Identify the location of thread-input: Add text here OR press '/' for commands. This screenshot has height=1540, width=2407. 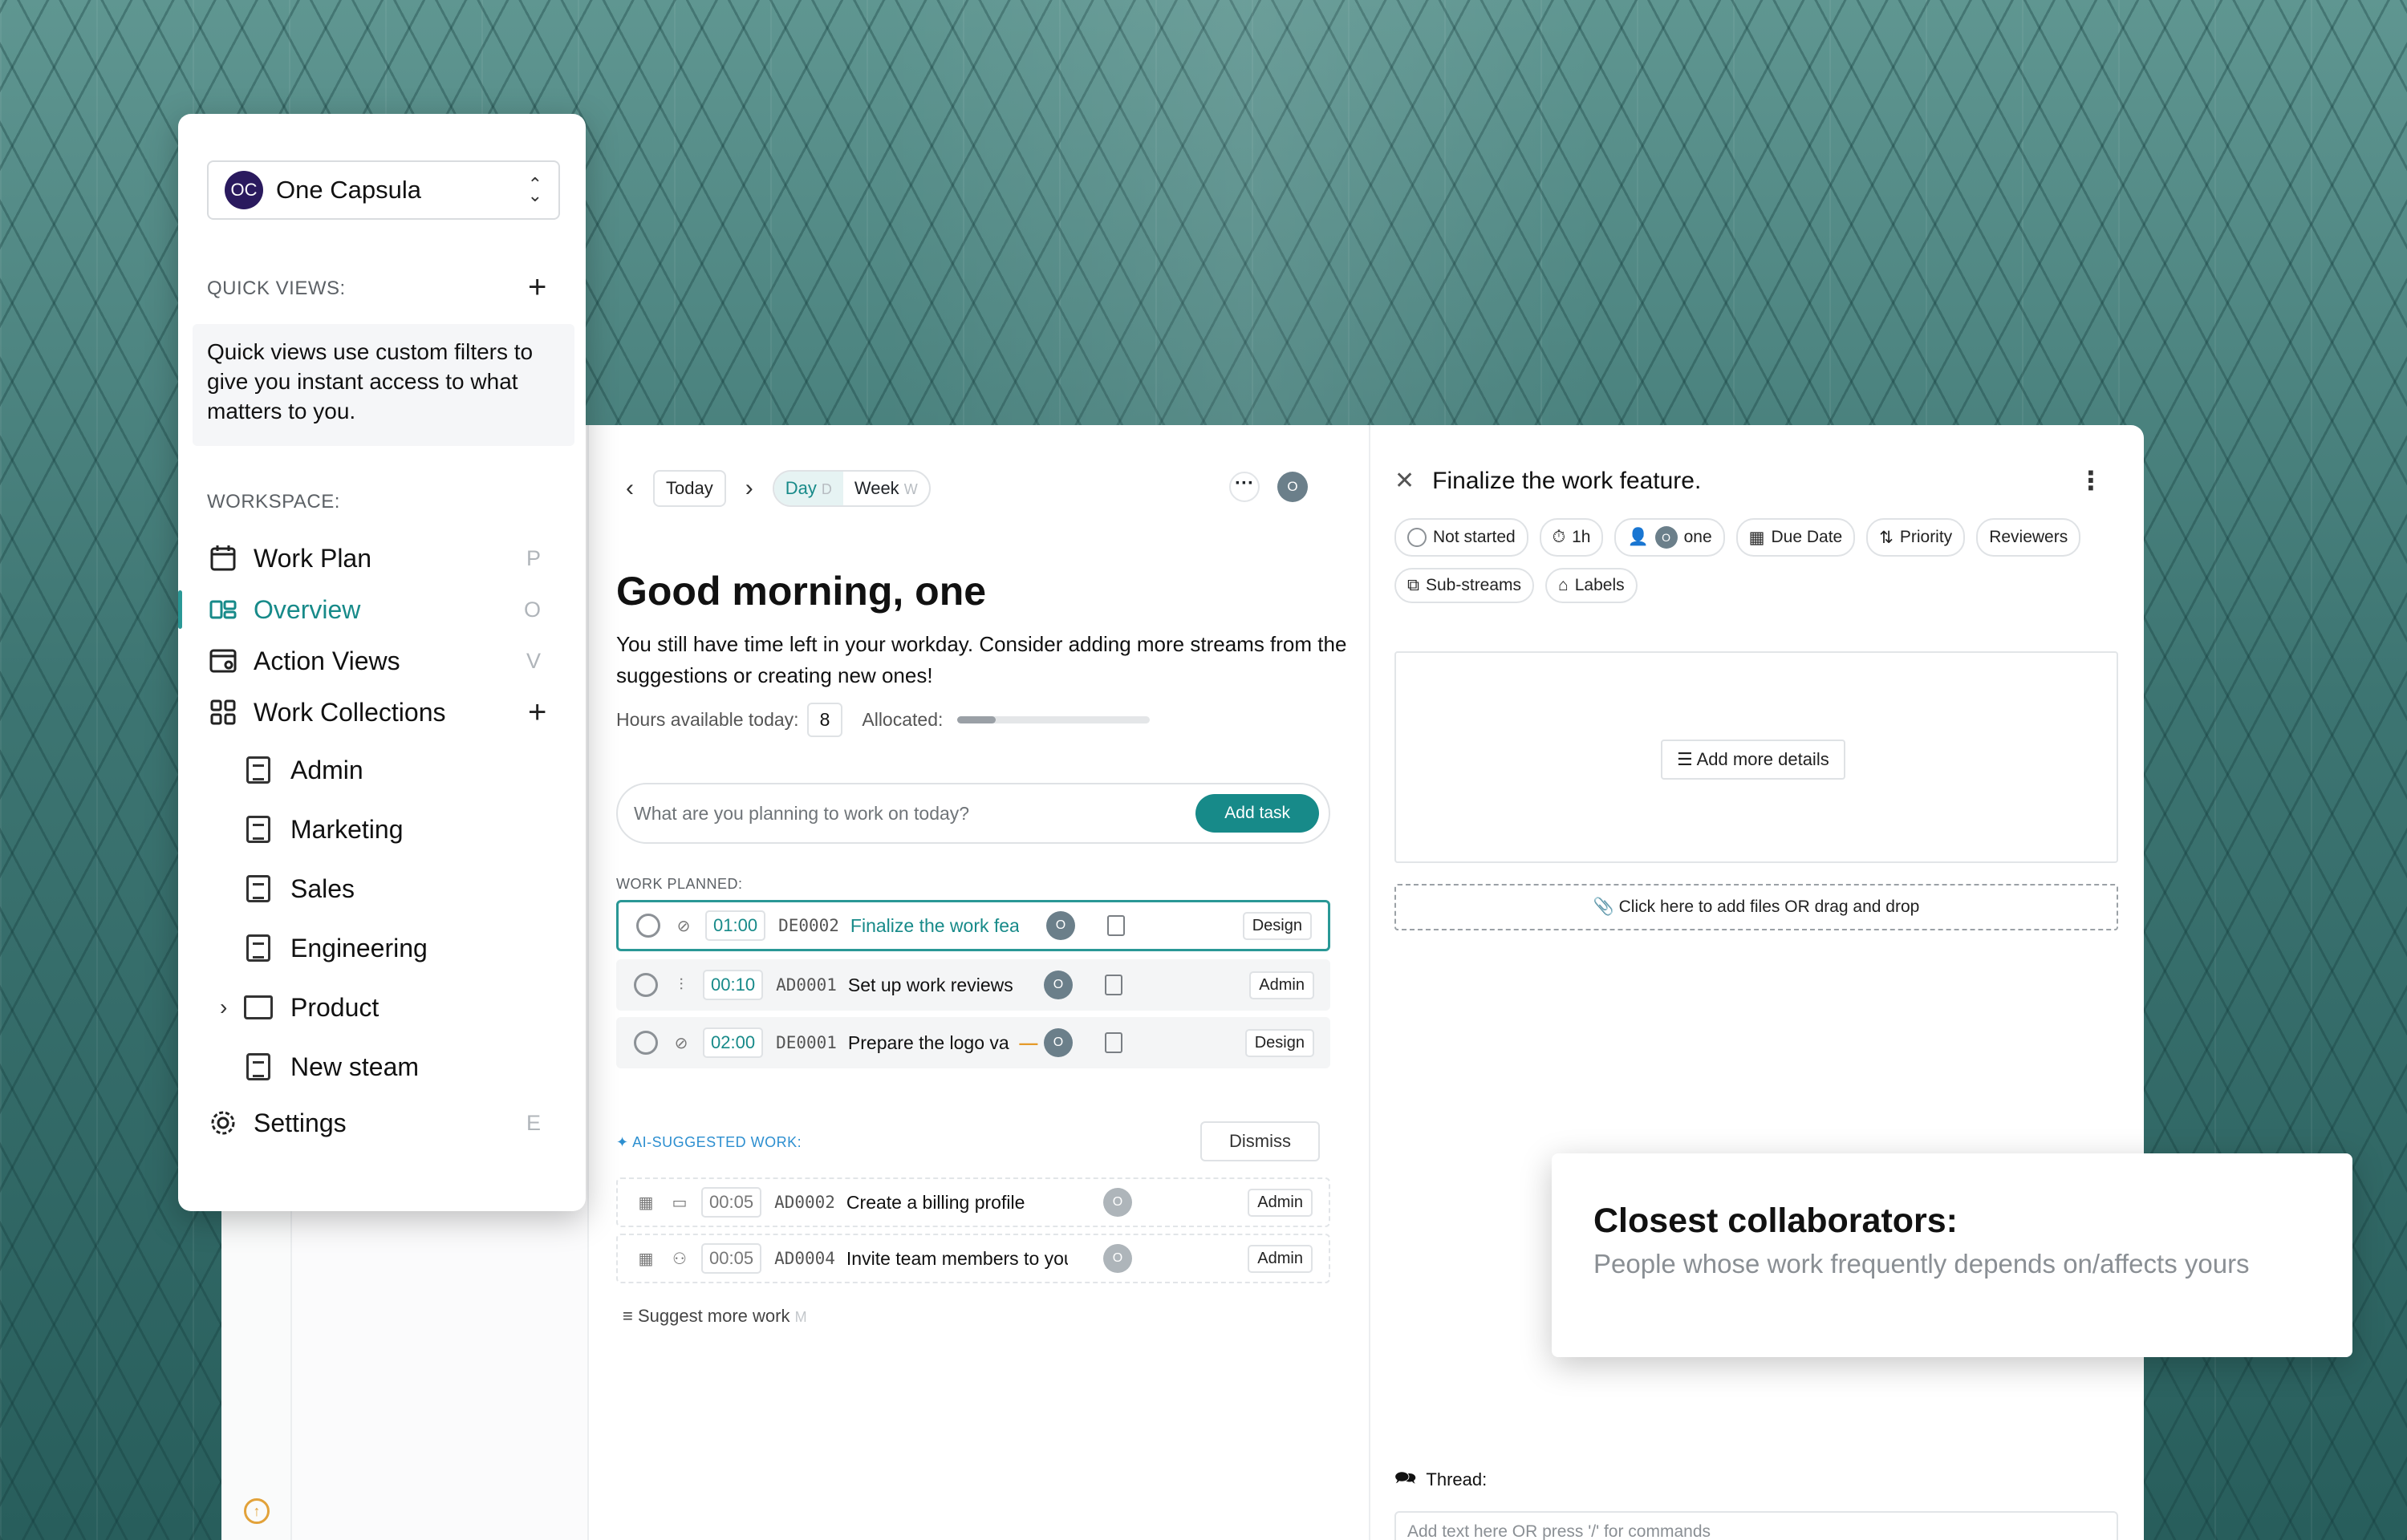
(1756, 1525).